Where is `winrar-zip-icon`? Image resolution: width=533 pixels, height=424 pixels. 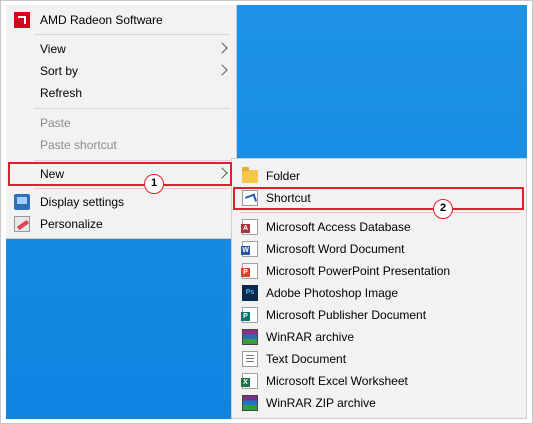 winrar-zip-icon is located at coordinates (250, 403).